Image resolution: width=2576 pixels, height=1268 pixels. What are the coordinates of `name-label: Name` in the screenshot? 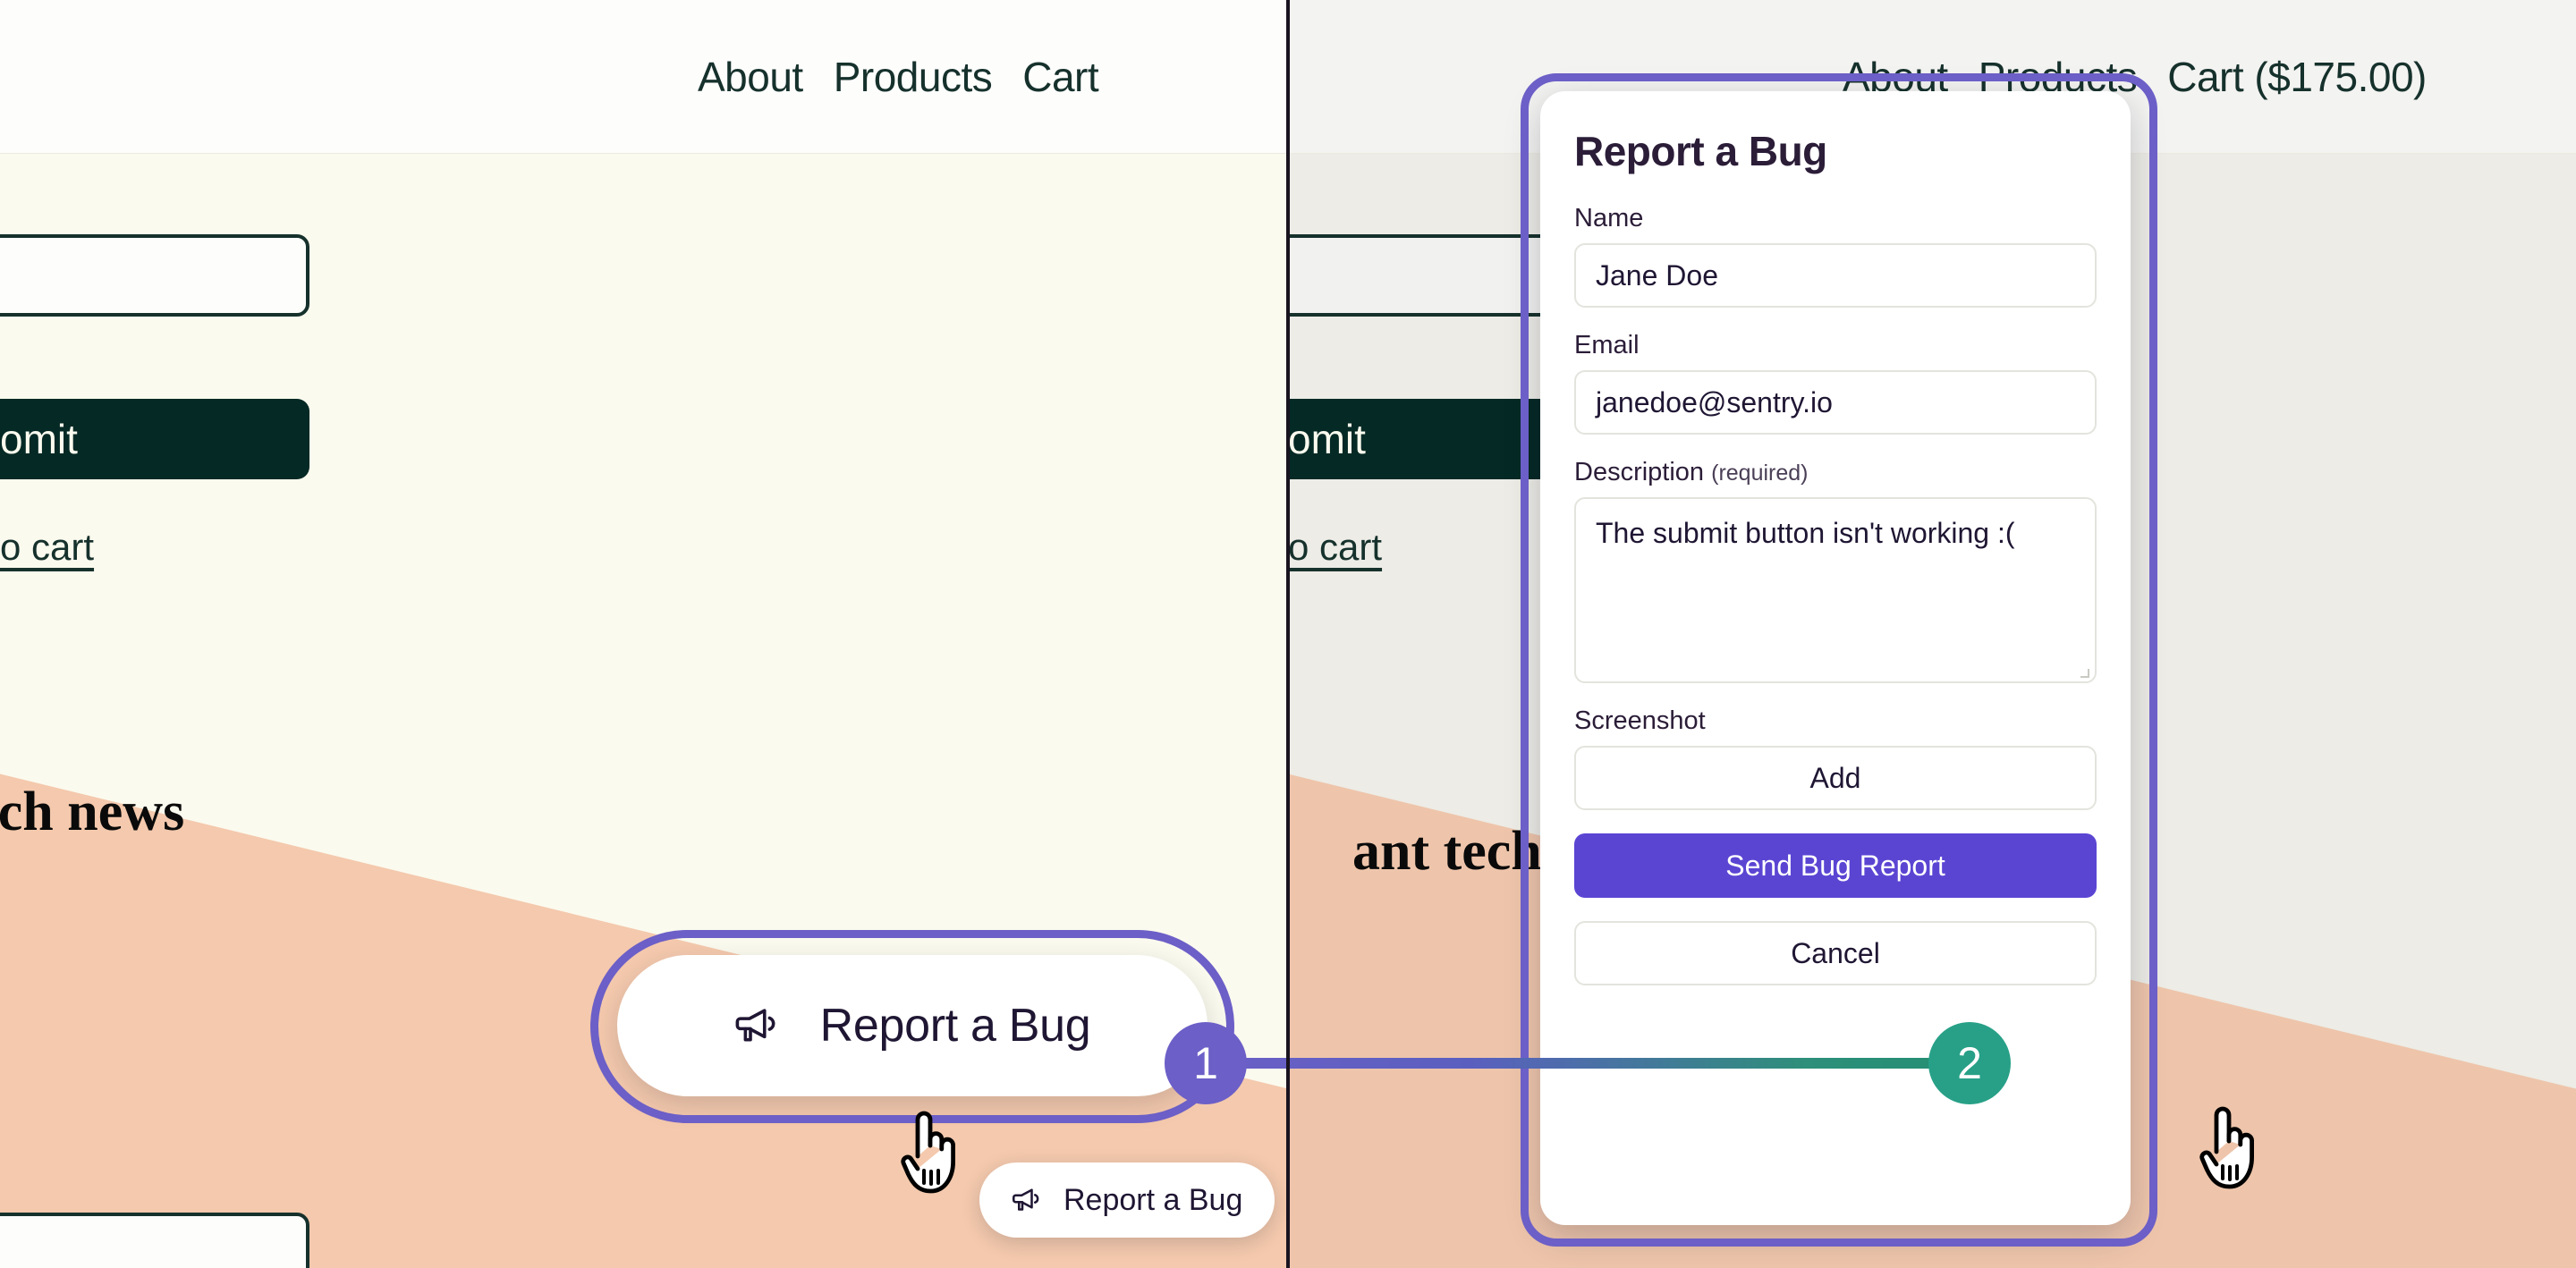 It's located at (1609, 218).